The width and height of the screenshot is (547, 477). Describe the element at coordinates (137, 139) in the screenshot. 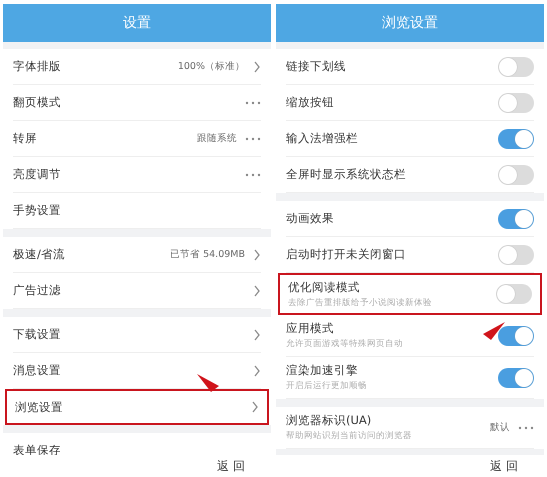

I see `settings-row: 转屏 跟随系统` at that location.